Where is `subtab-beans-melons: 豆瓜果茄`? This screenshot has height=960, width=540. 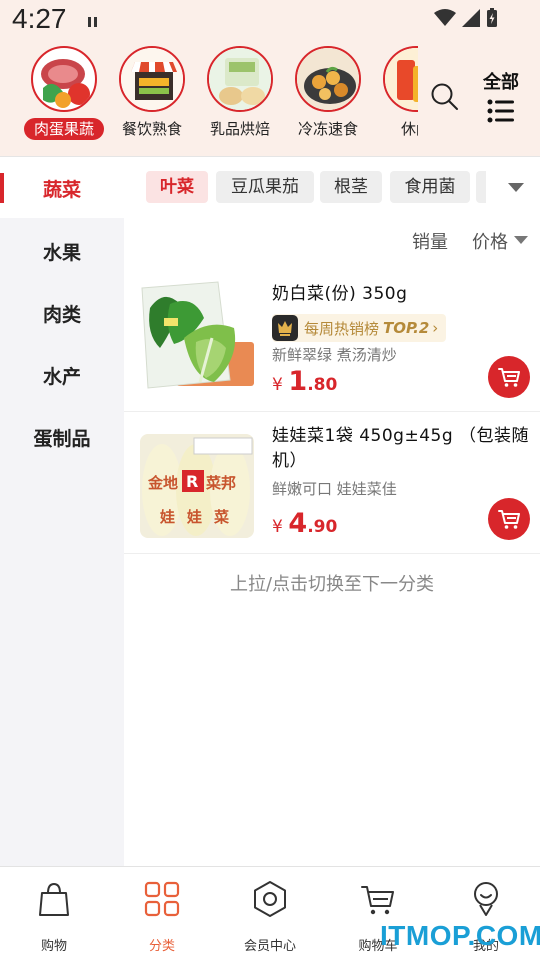
subtab-beans-melons: 豆瓜果茄 is located at coordinates (265, 187).